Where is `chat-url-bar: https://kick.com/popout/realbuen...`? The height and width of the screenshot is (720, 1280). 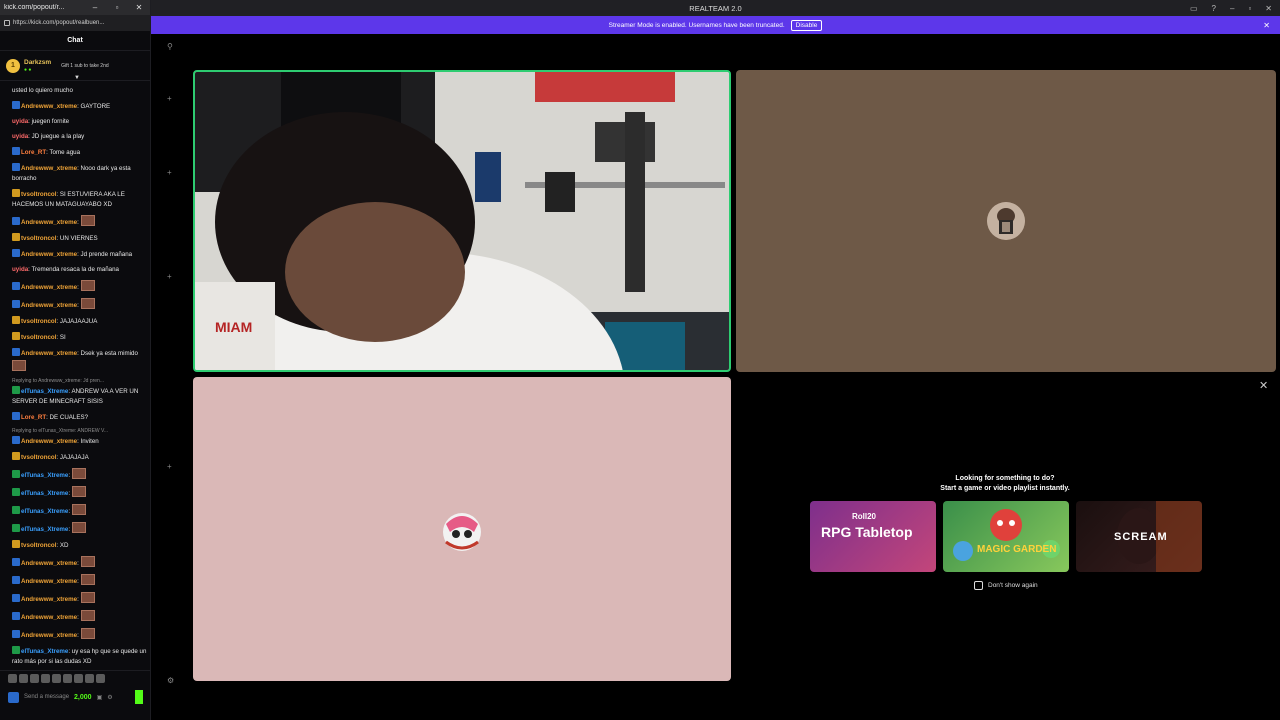 chat-url-bar: https://kick.com/popout/realbuen... is located at coordinates (75, 23).